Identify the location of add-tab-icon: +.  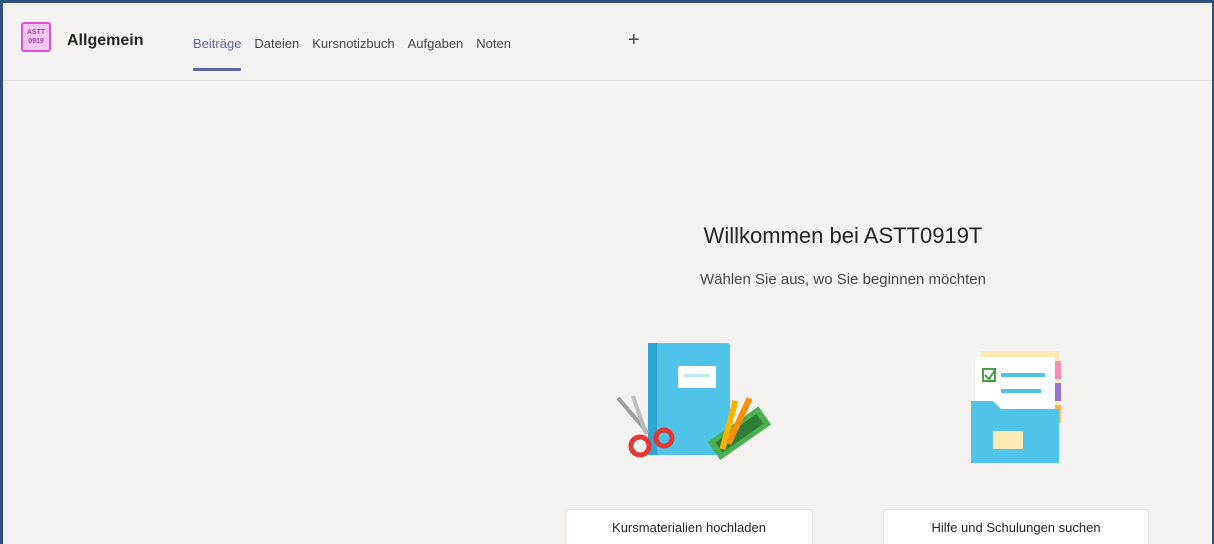
(634, 40).